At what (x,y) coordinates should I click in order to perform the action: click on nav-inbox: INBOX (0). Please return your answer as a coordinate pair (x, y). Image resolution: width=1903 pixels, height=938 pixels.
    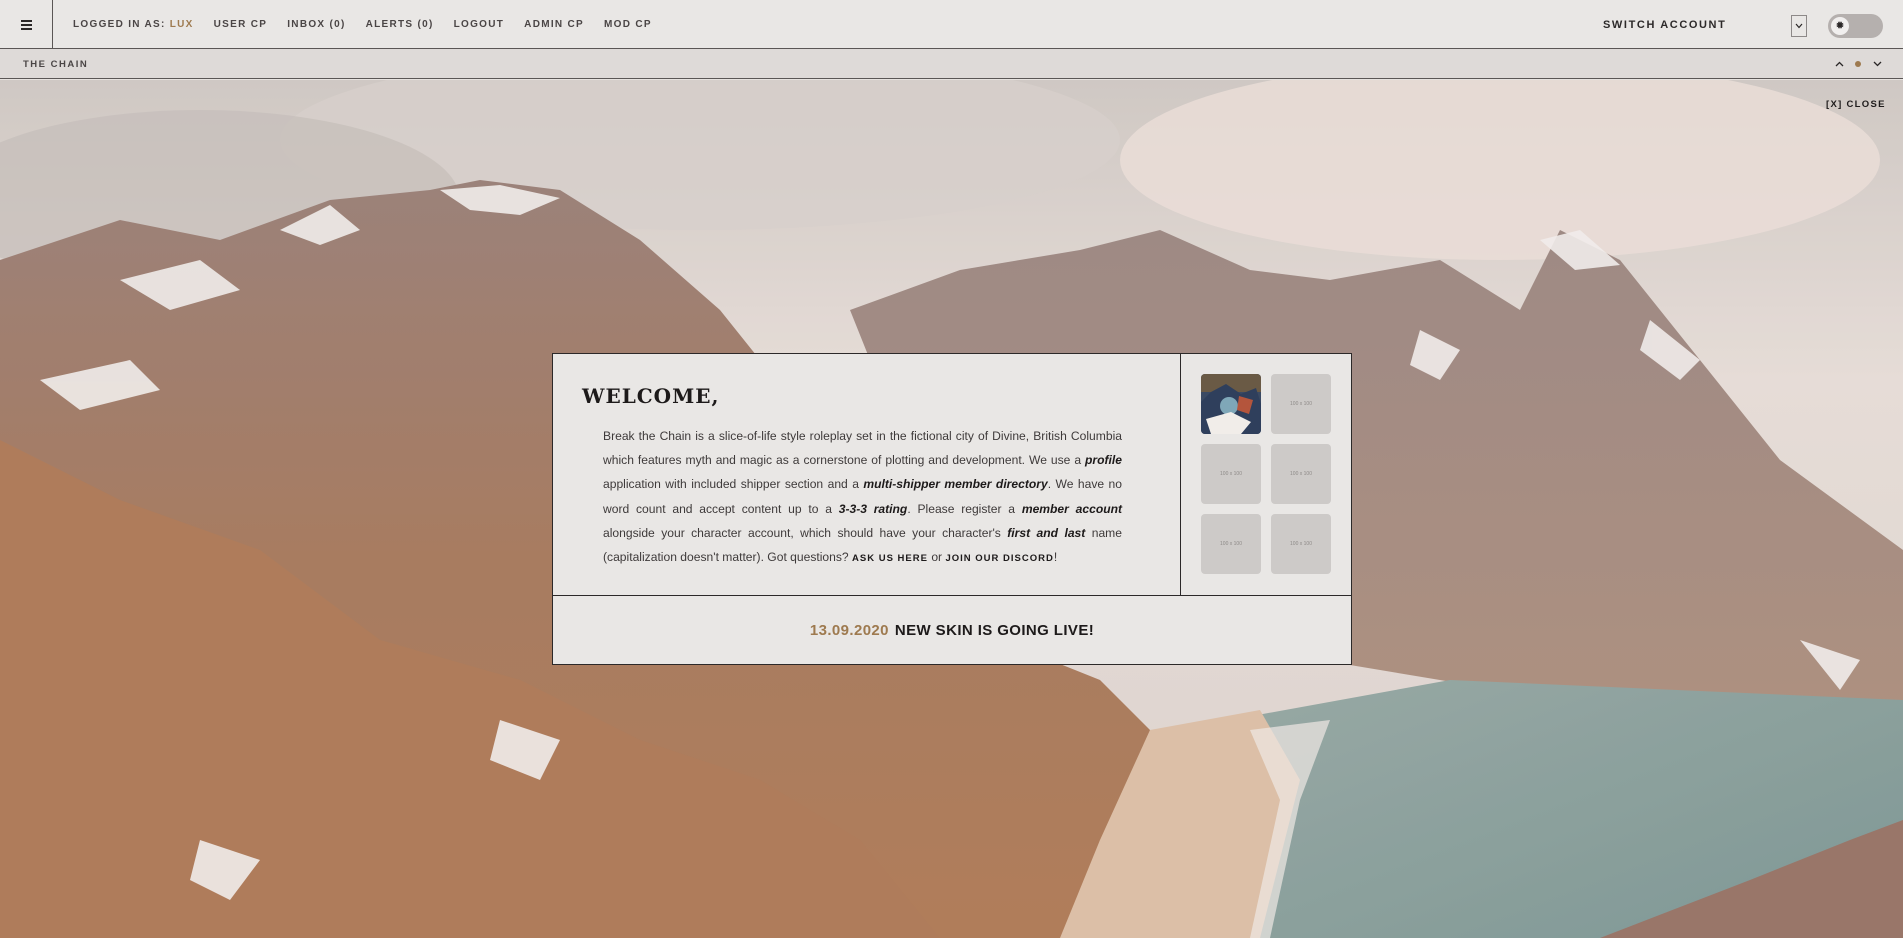
    Looking at the image, I should click on (316, 24).